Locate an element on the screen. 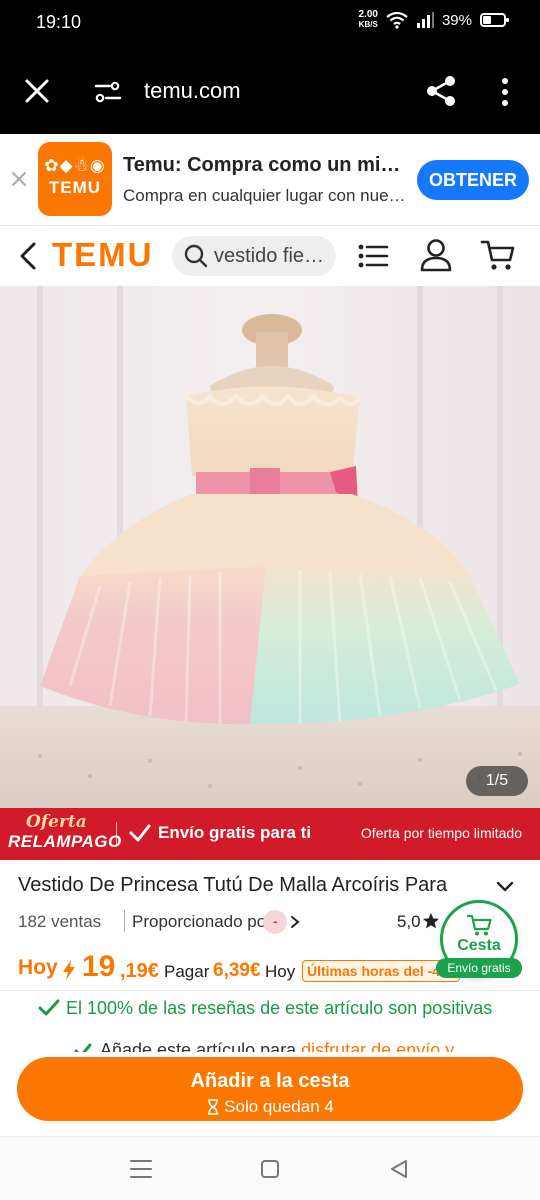 The width and height of the screenshot is (540, 1200). recent-apps-icon is located at coordinates (141, 1169).